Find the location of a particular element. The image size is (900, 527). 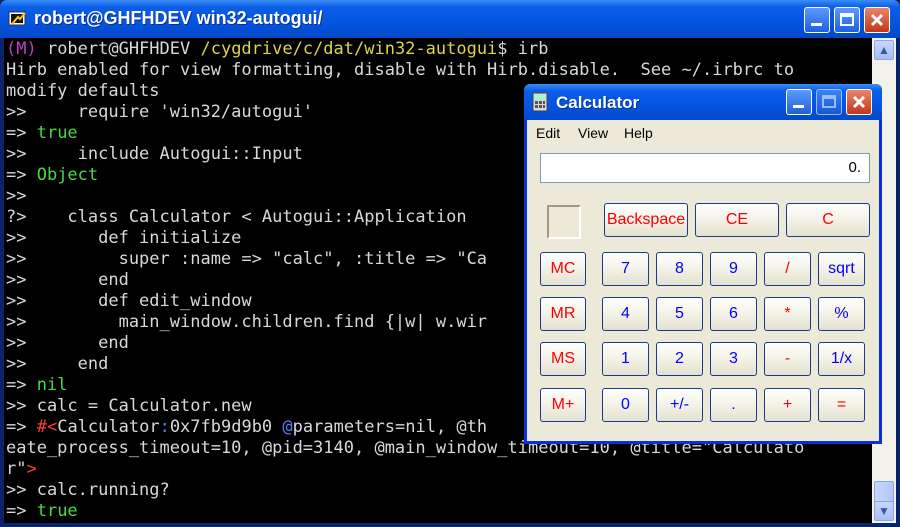

terminal-line: >> require 'win32/autogui' is located at coordinates (159, 112).